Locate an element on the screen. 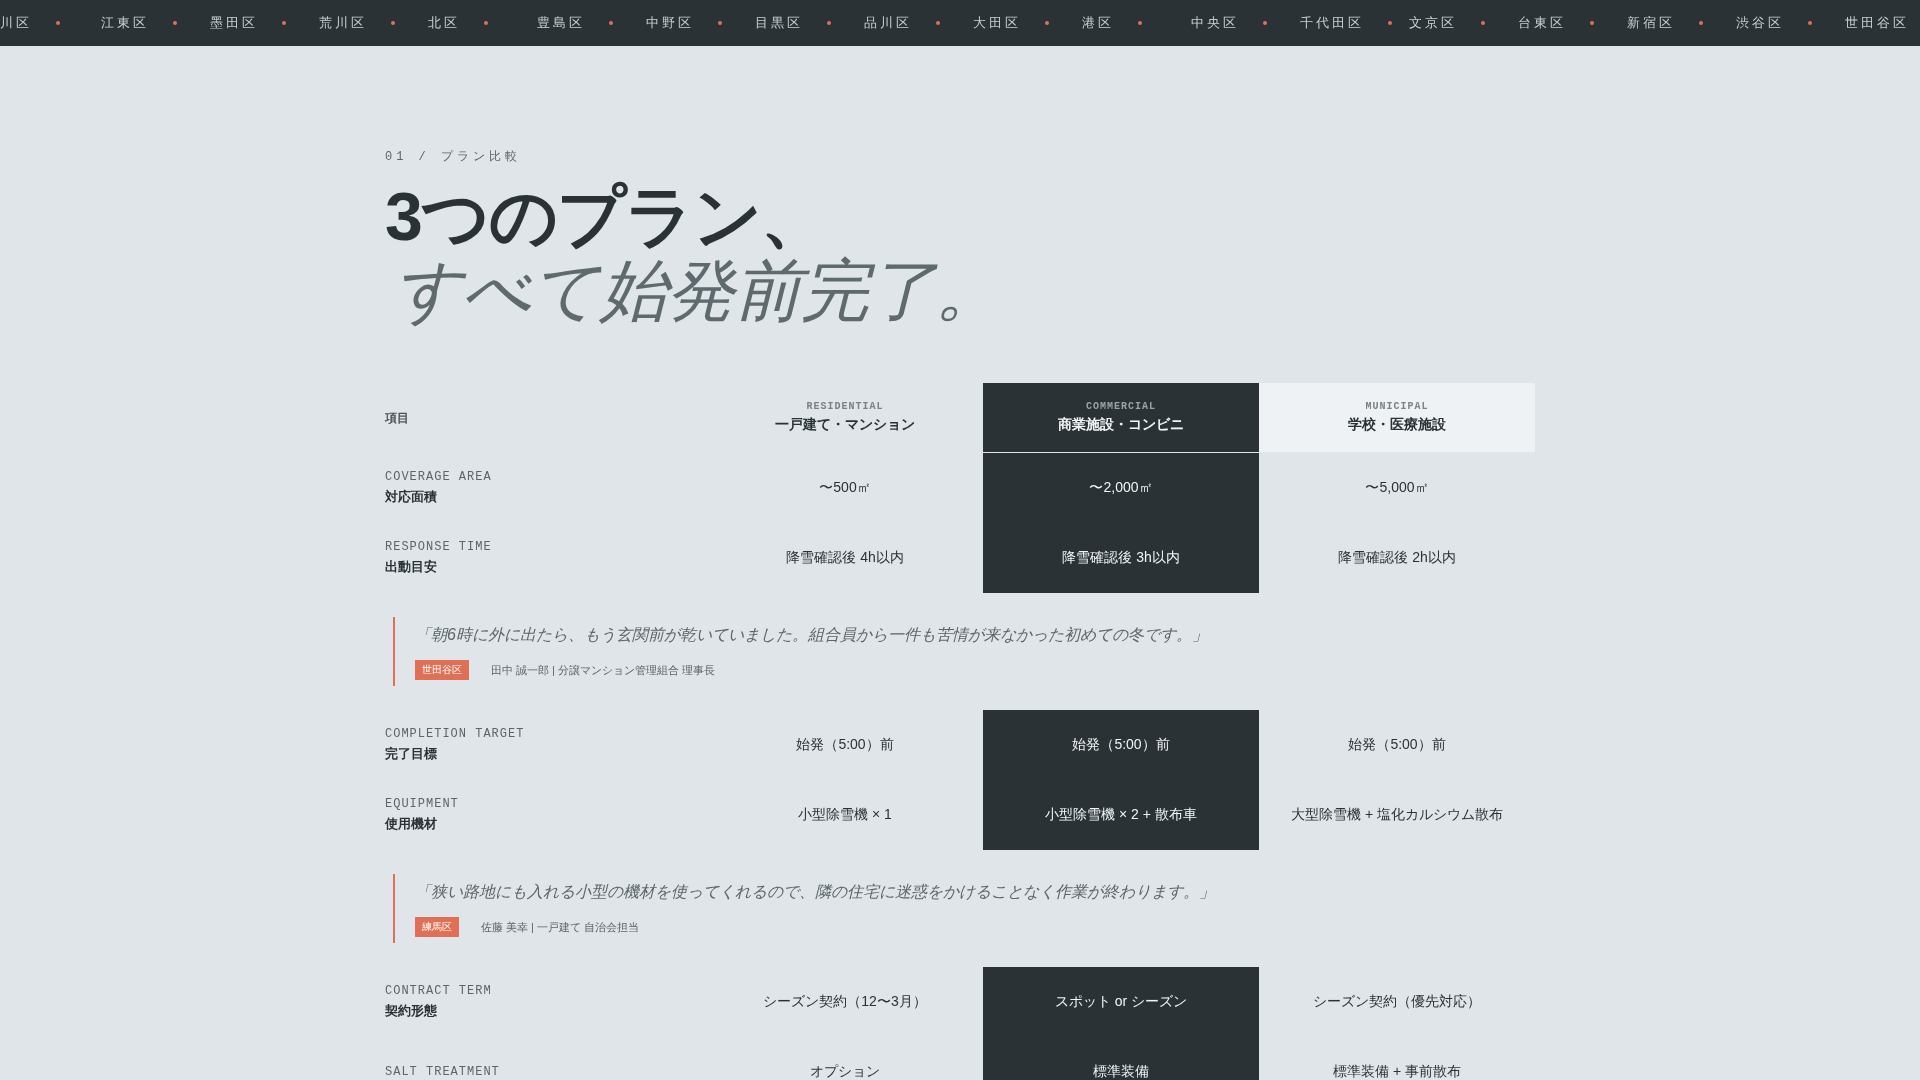  quote-author: 佐藤 美幸 | 一戸建て 自治会担当 is located at coordinates (560, 927).